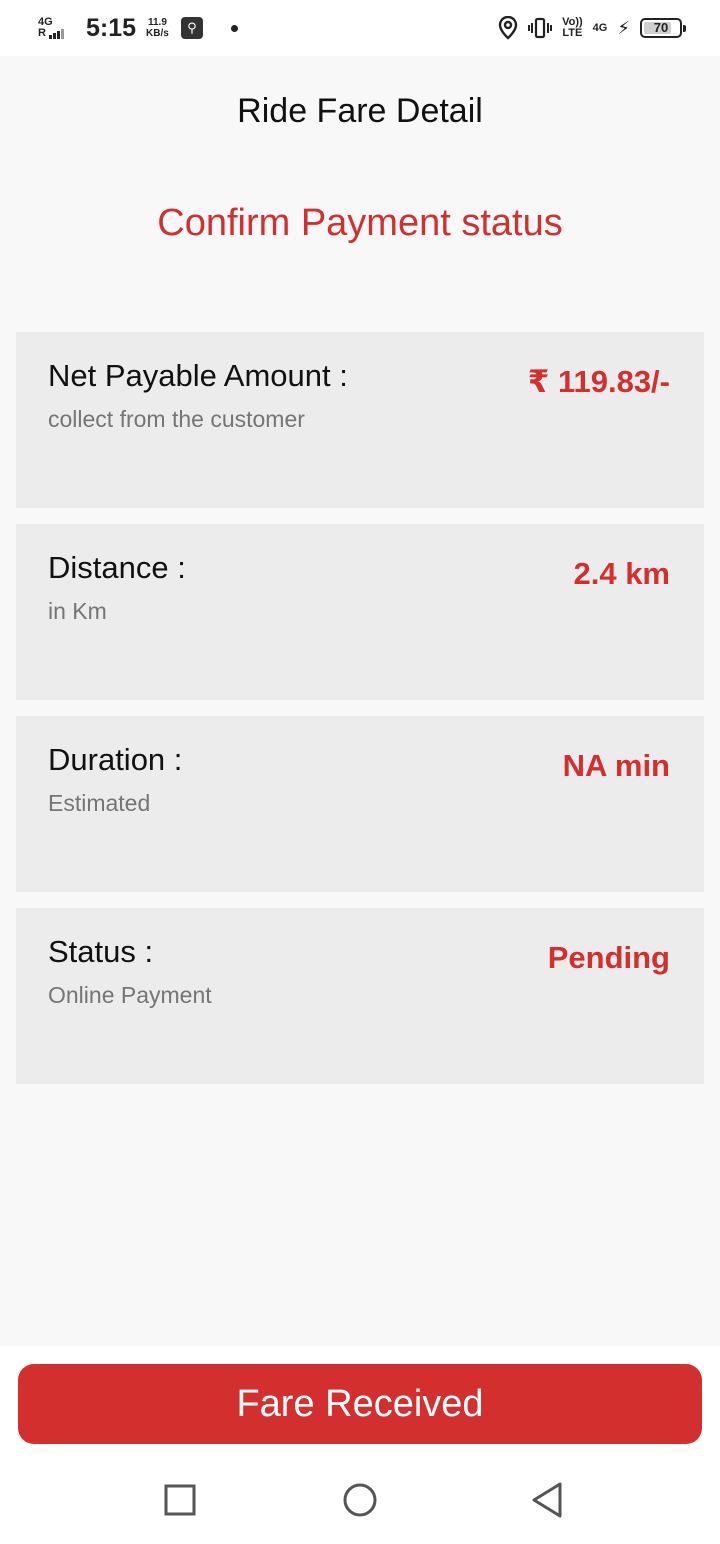 The image size is (720, 1544). What do you see at coordinates (360, 223) in the screenshot?
I see `payment-status-heading: Confirm Payment status` at bounding box center [360, 223].